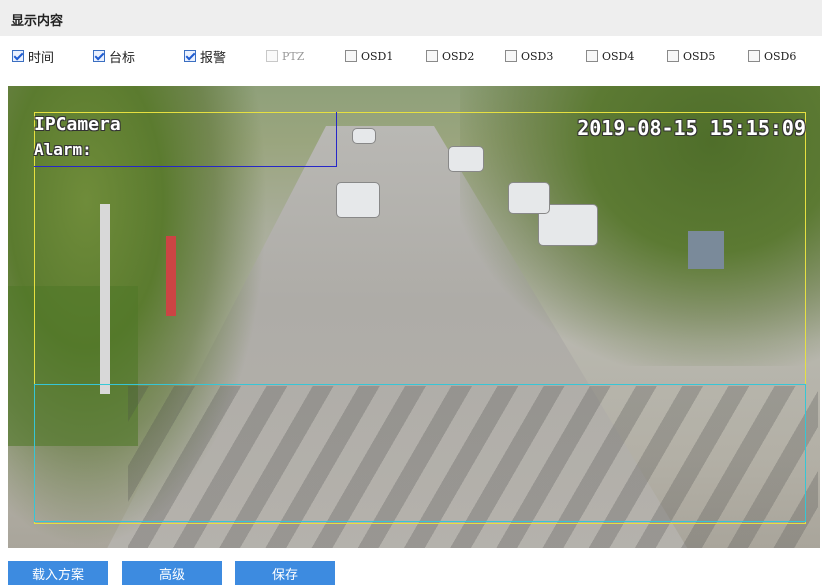 The image size is (822, 585). I want to click on checkbox-ptz: PTZ, so click(285, 56).